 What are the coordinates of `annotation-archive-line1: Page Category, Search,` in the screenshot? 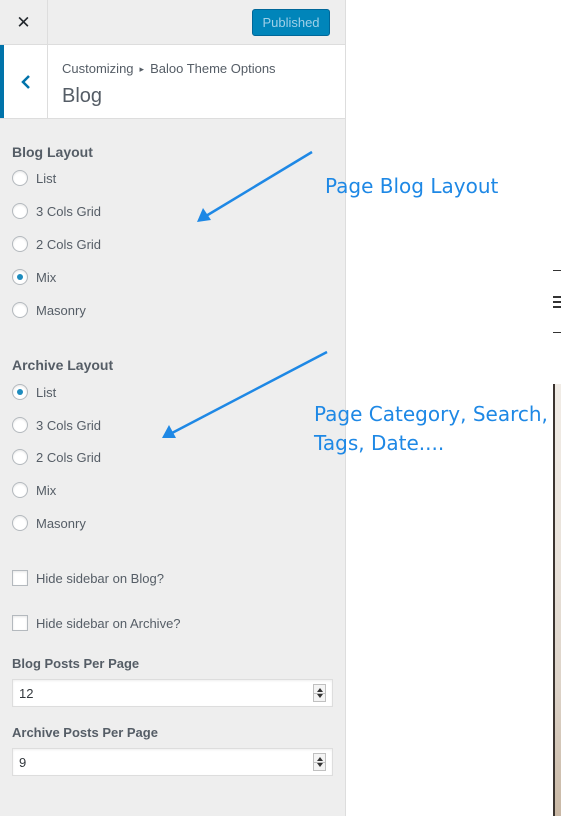 It's located at (431, 414).